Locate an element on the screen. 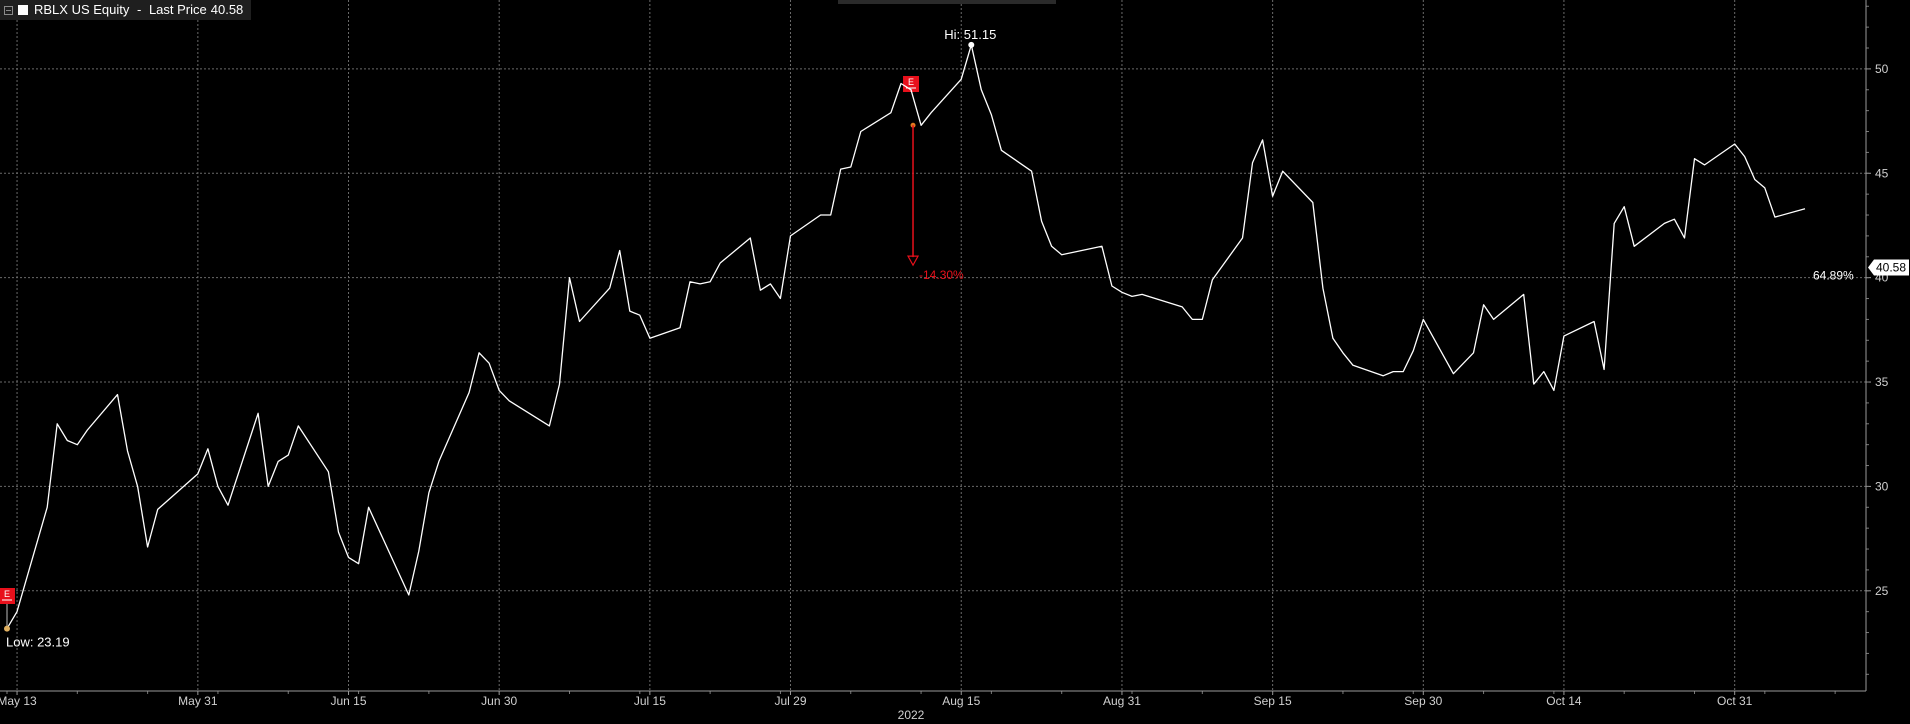 The width and height of the screenshot is (1910, 724). y-tick-label: 25 is located at coordinates (1882, 591).